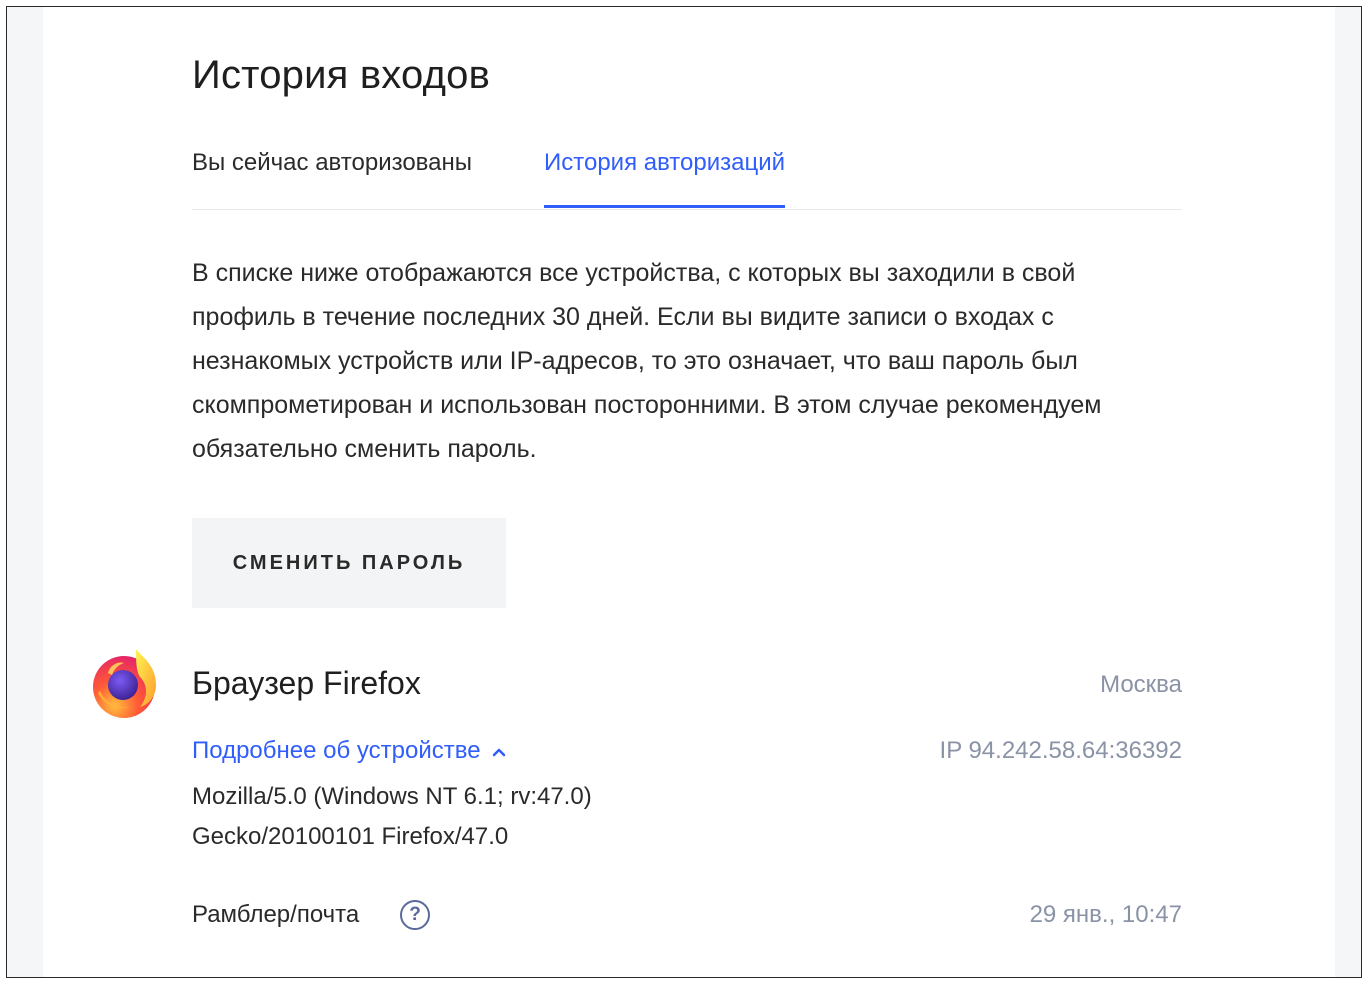  I want to click on tab-authorization-history: История авторизаций, so click(665, 178).